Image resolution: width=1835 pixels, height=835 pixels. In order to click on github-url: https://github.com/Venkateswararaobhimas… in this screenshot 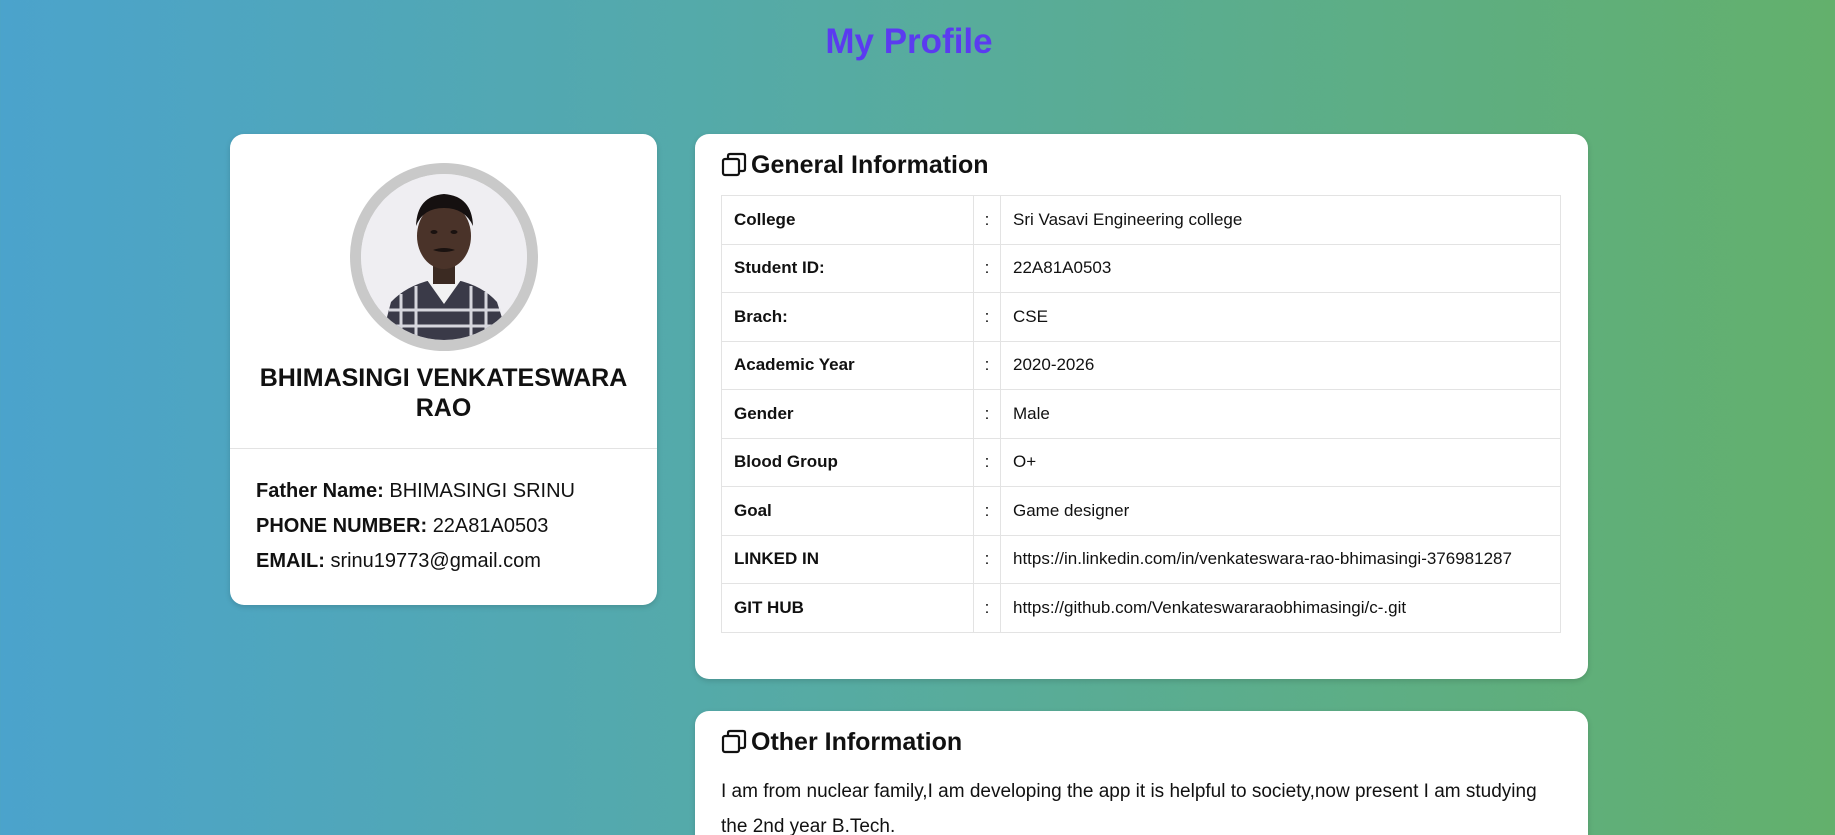, I will do `click(1280, 608)`.